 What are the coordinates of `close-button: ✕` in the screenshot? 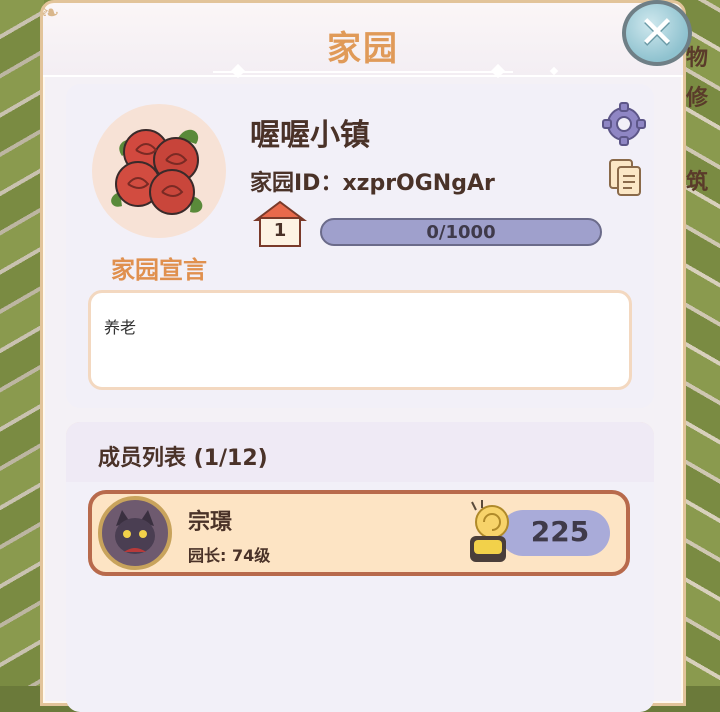 It's located at (657, 33).